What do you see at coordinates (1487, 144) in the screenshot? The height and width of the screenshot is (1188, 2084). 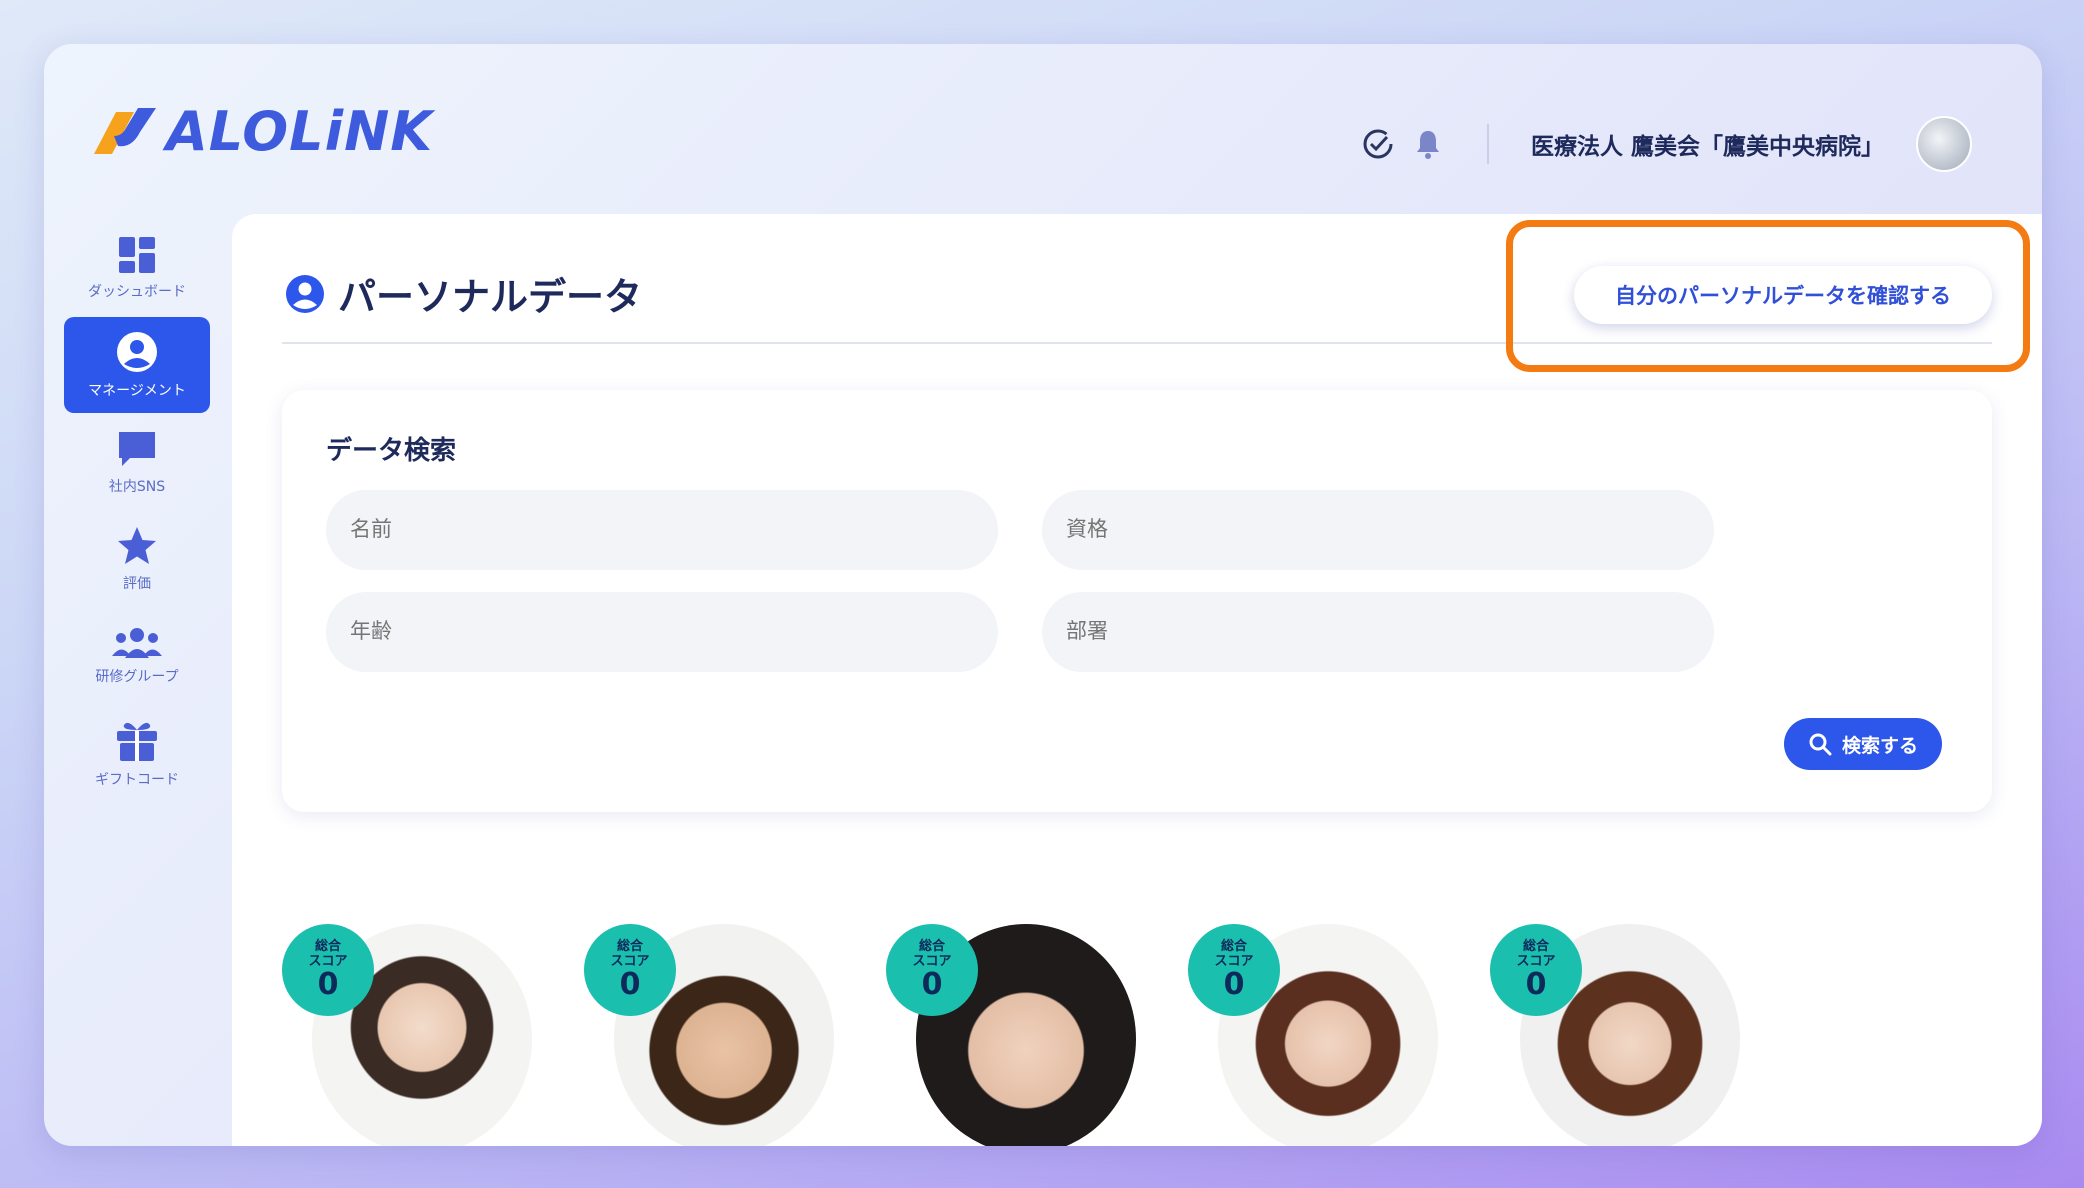 I see `header-divider` at bounding box center [1487, 144].